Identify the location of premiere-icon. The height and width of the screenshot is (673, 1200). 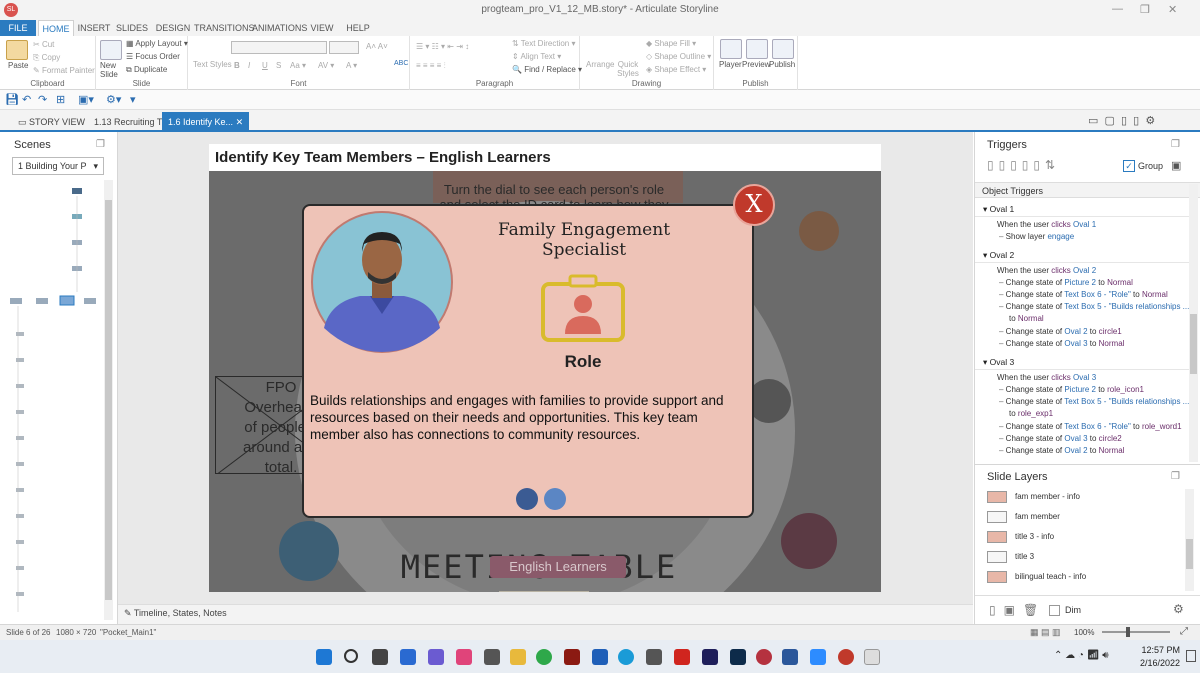
(710, 657).